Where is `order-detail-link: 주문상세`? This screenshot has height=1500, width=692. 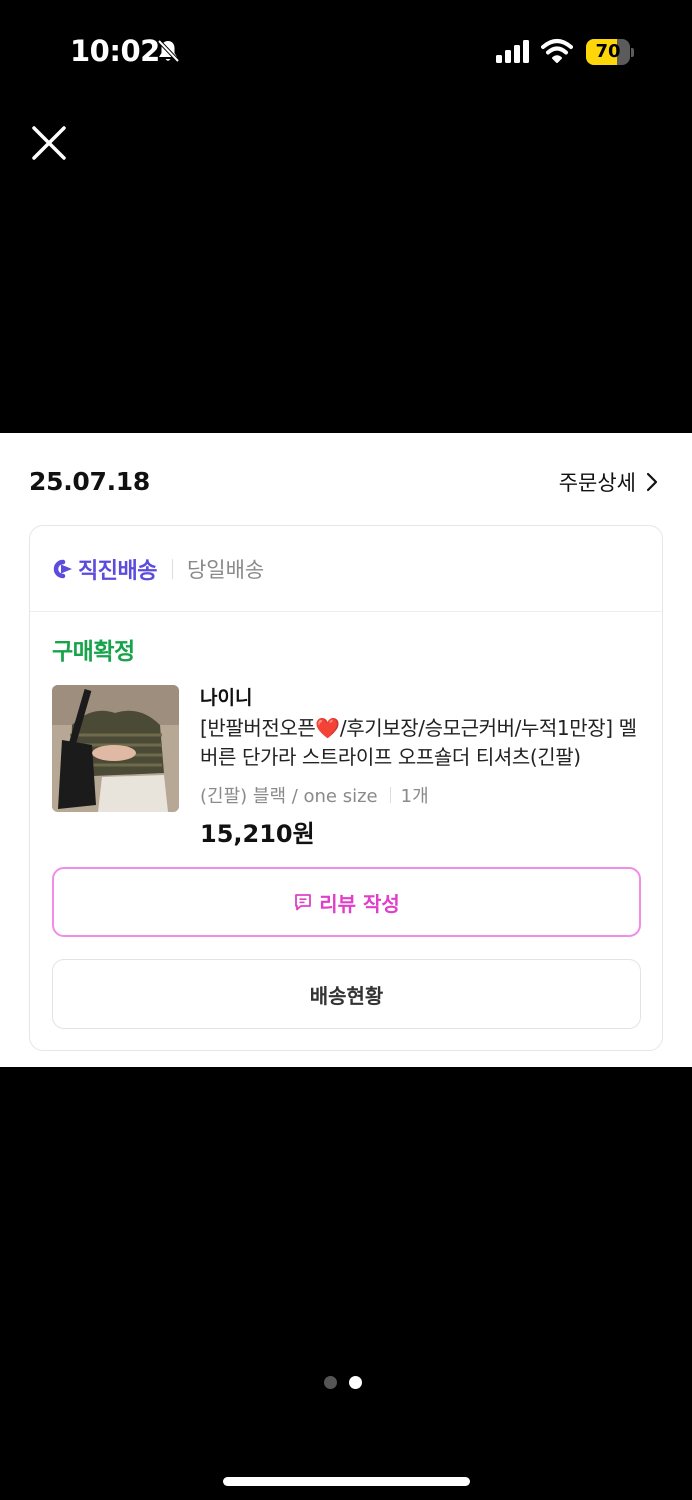 order-detail-link: 주문상세 is located at coordinates (608, 482).